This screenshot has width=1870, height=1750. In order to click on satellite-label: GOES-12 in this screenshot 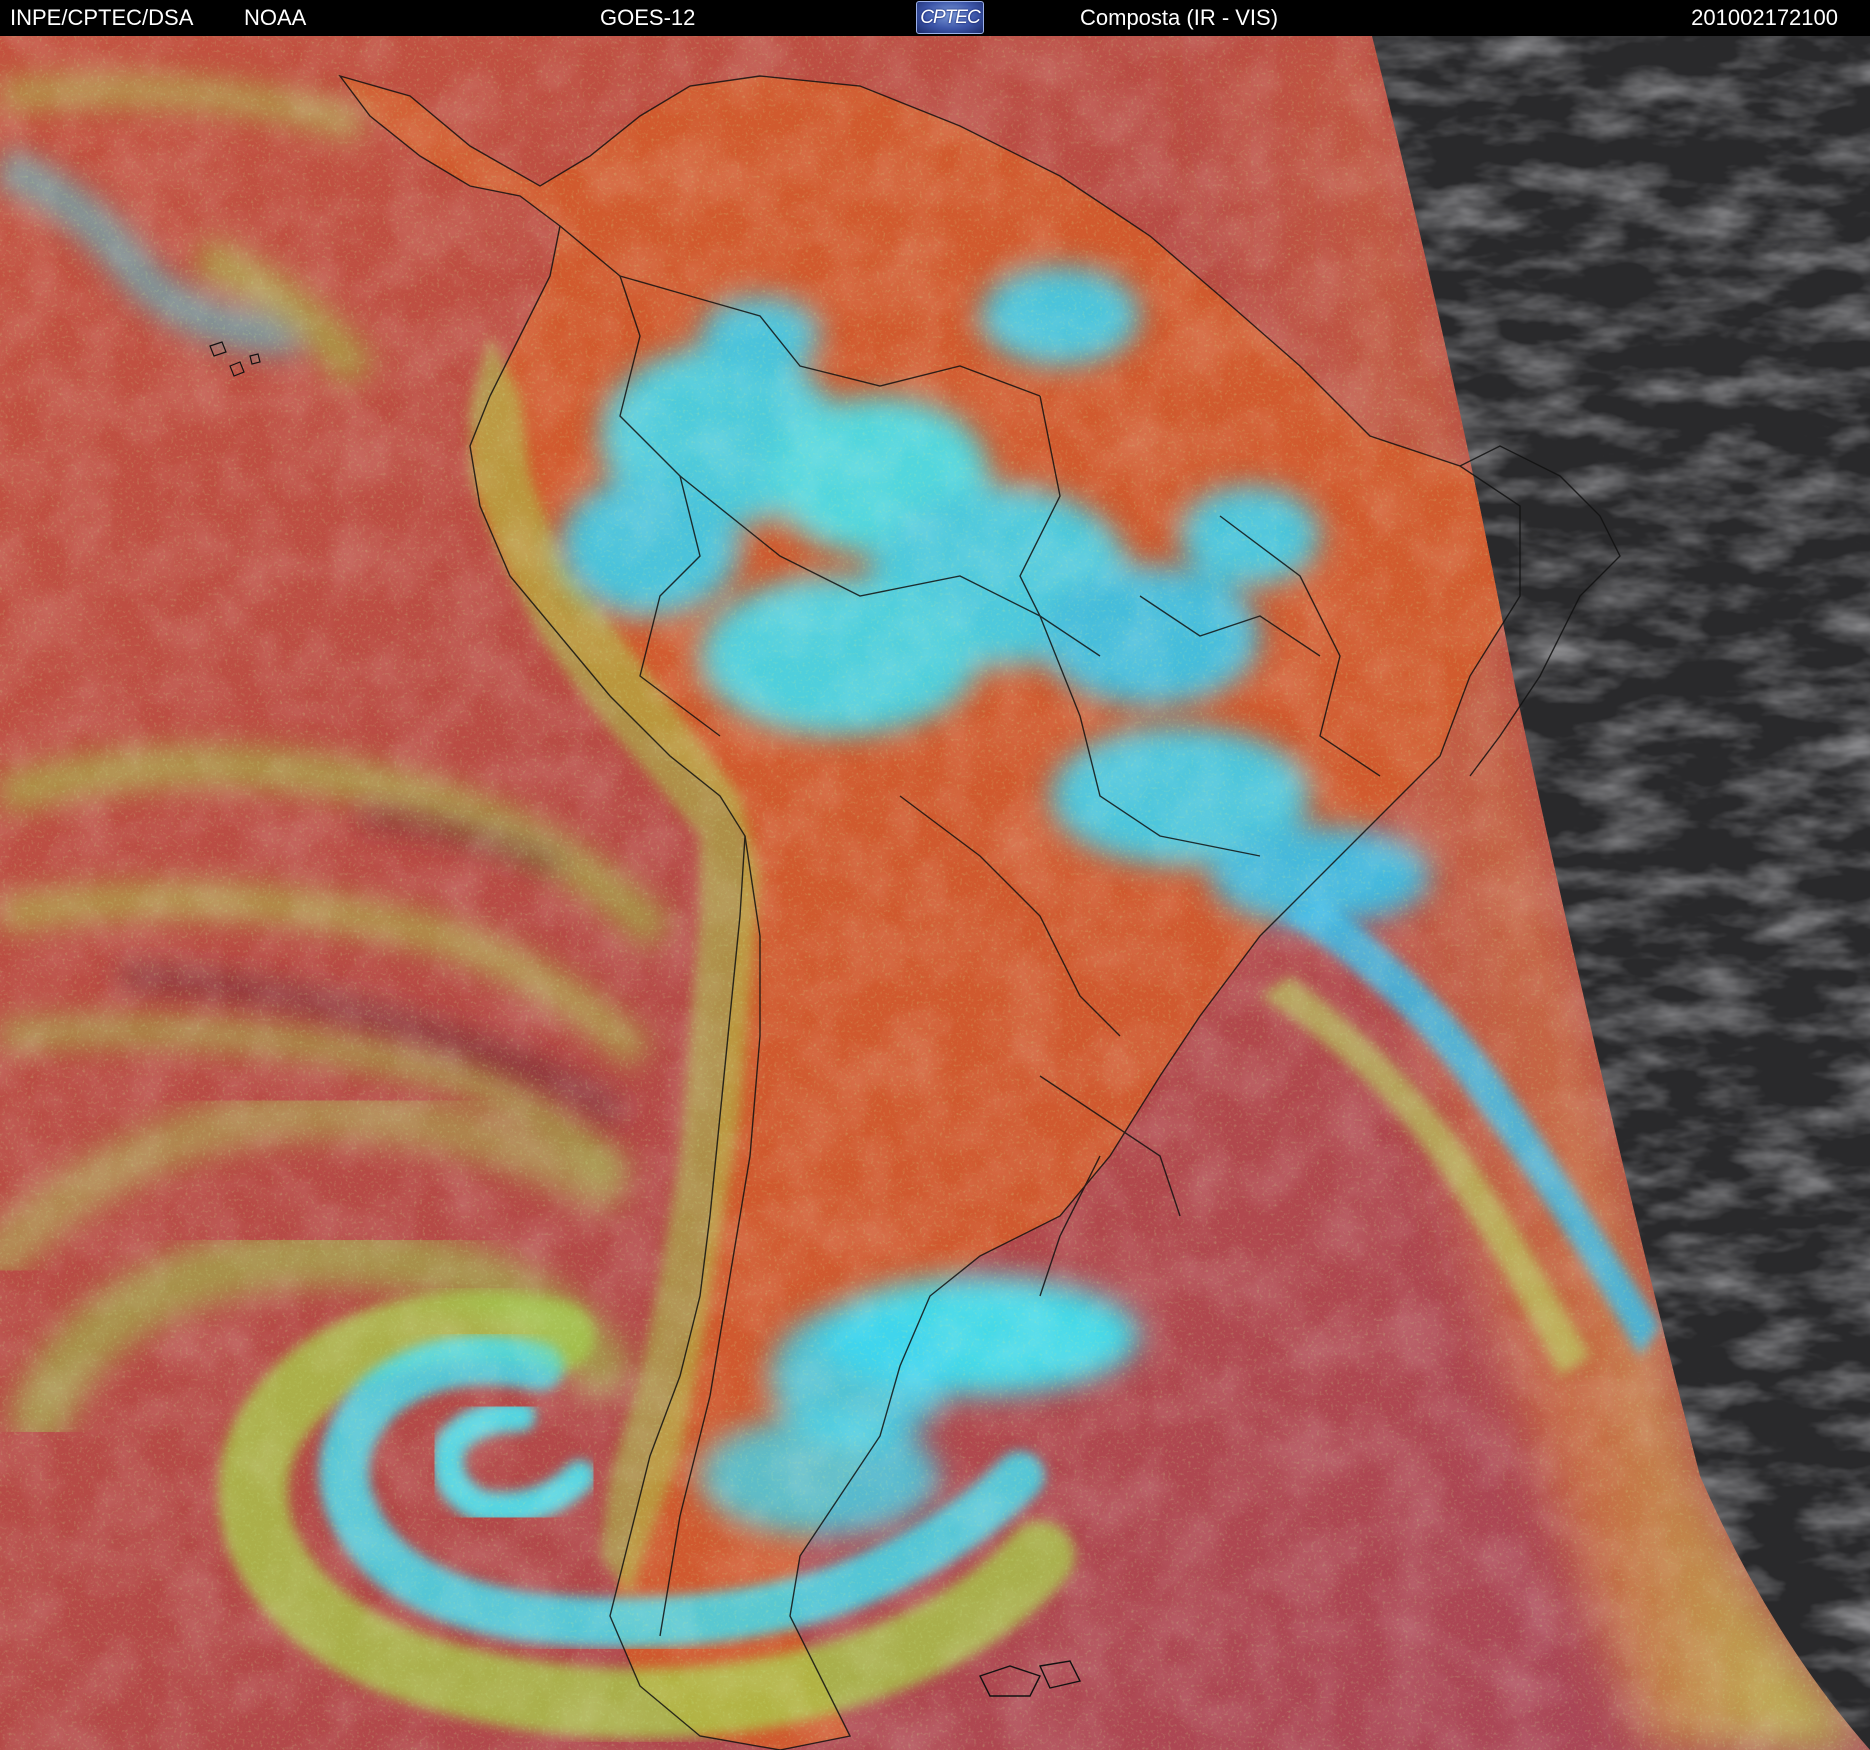, I will do `click(648, 17)`.